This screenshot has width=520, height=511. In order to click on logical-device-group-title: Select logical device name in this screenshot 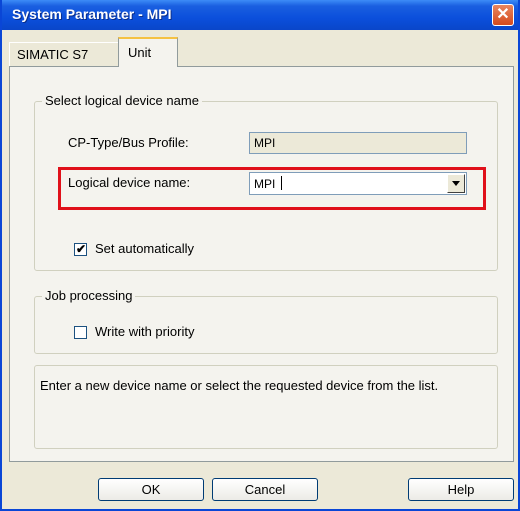, I will do `click(122, 100)`.